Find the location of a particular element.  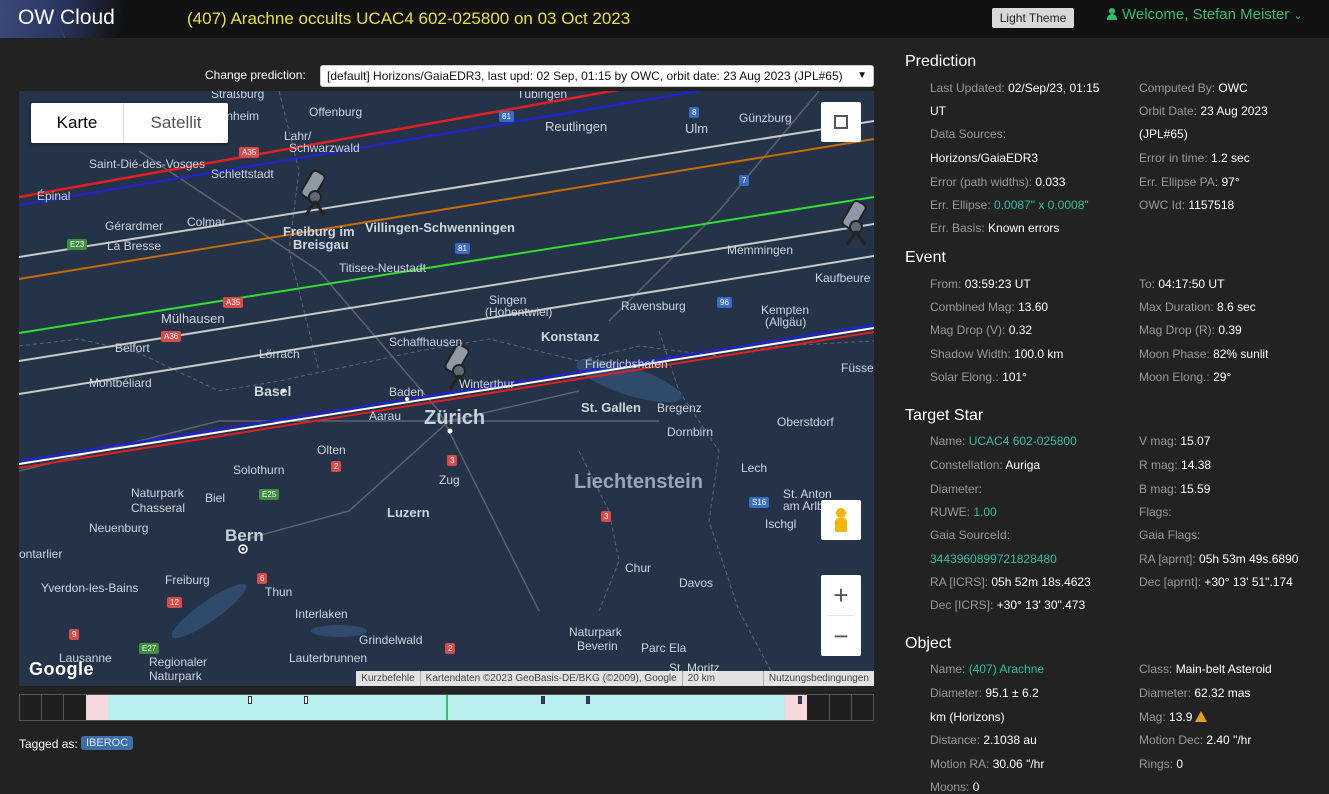

terms-link: Nutzungsbedingungen is located at coordinates (818, 678).